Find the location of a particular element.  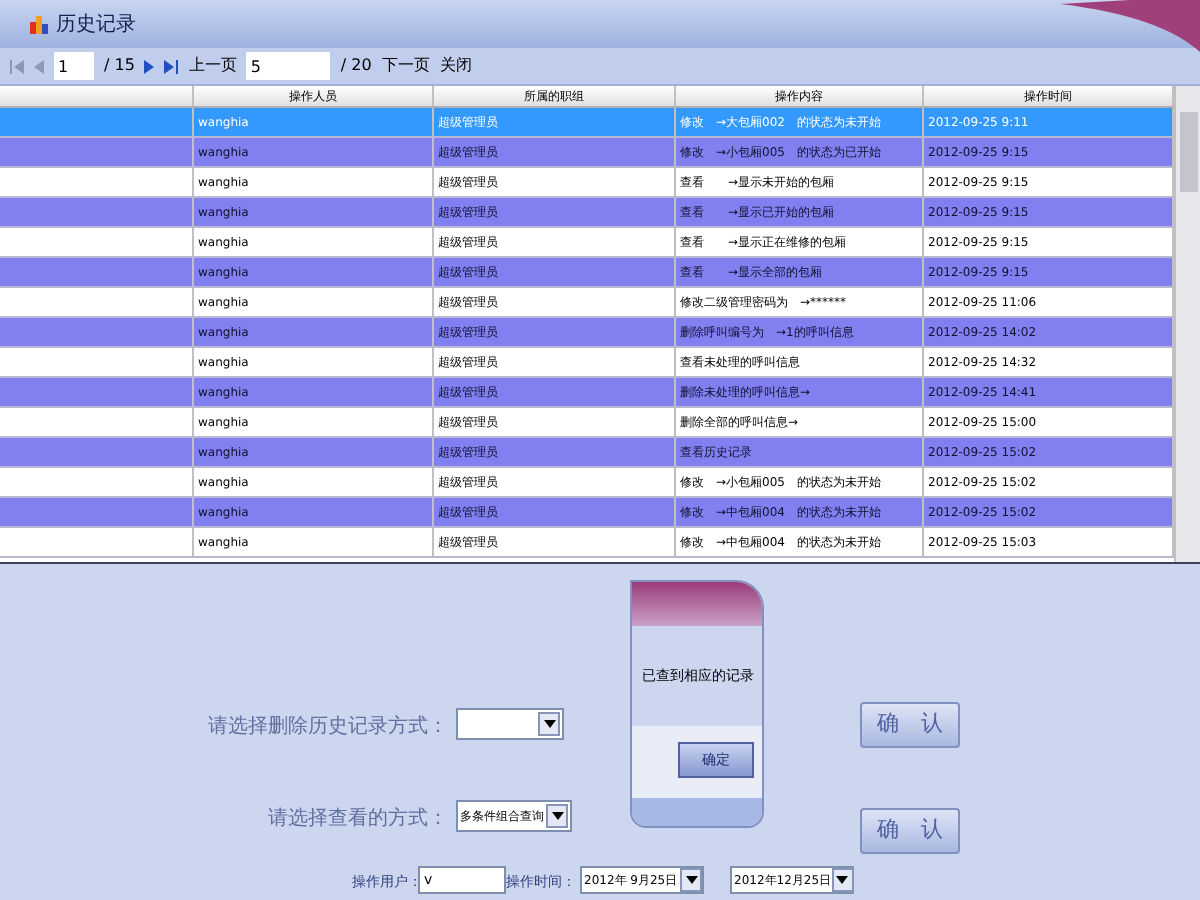

page-total: / 15 is located at coordinates (119, 66).